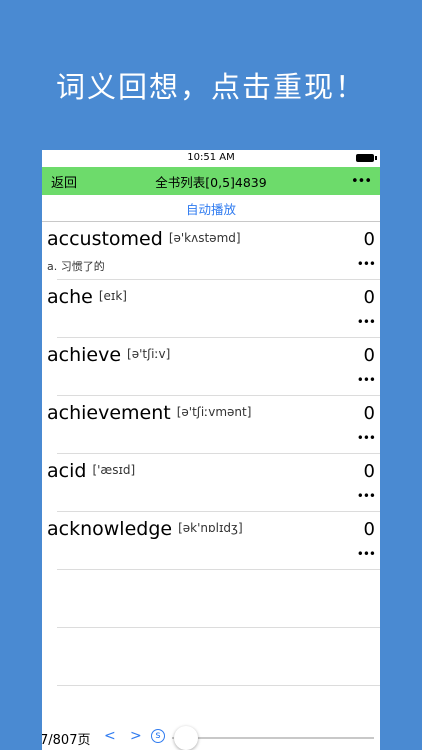  I want to click on phonetic-text: [ə'tʃiːv], so click(149, 354).